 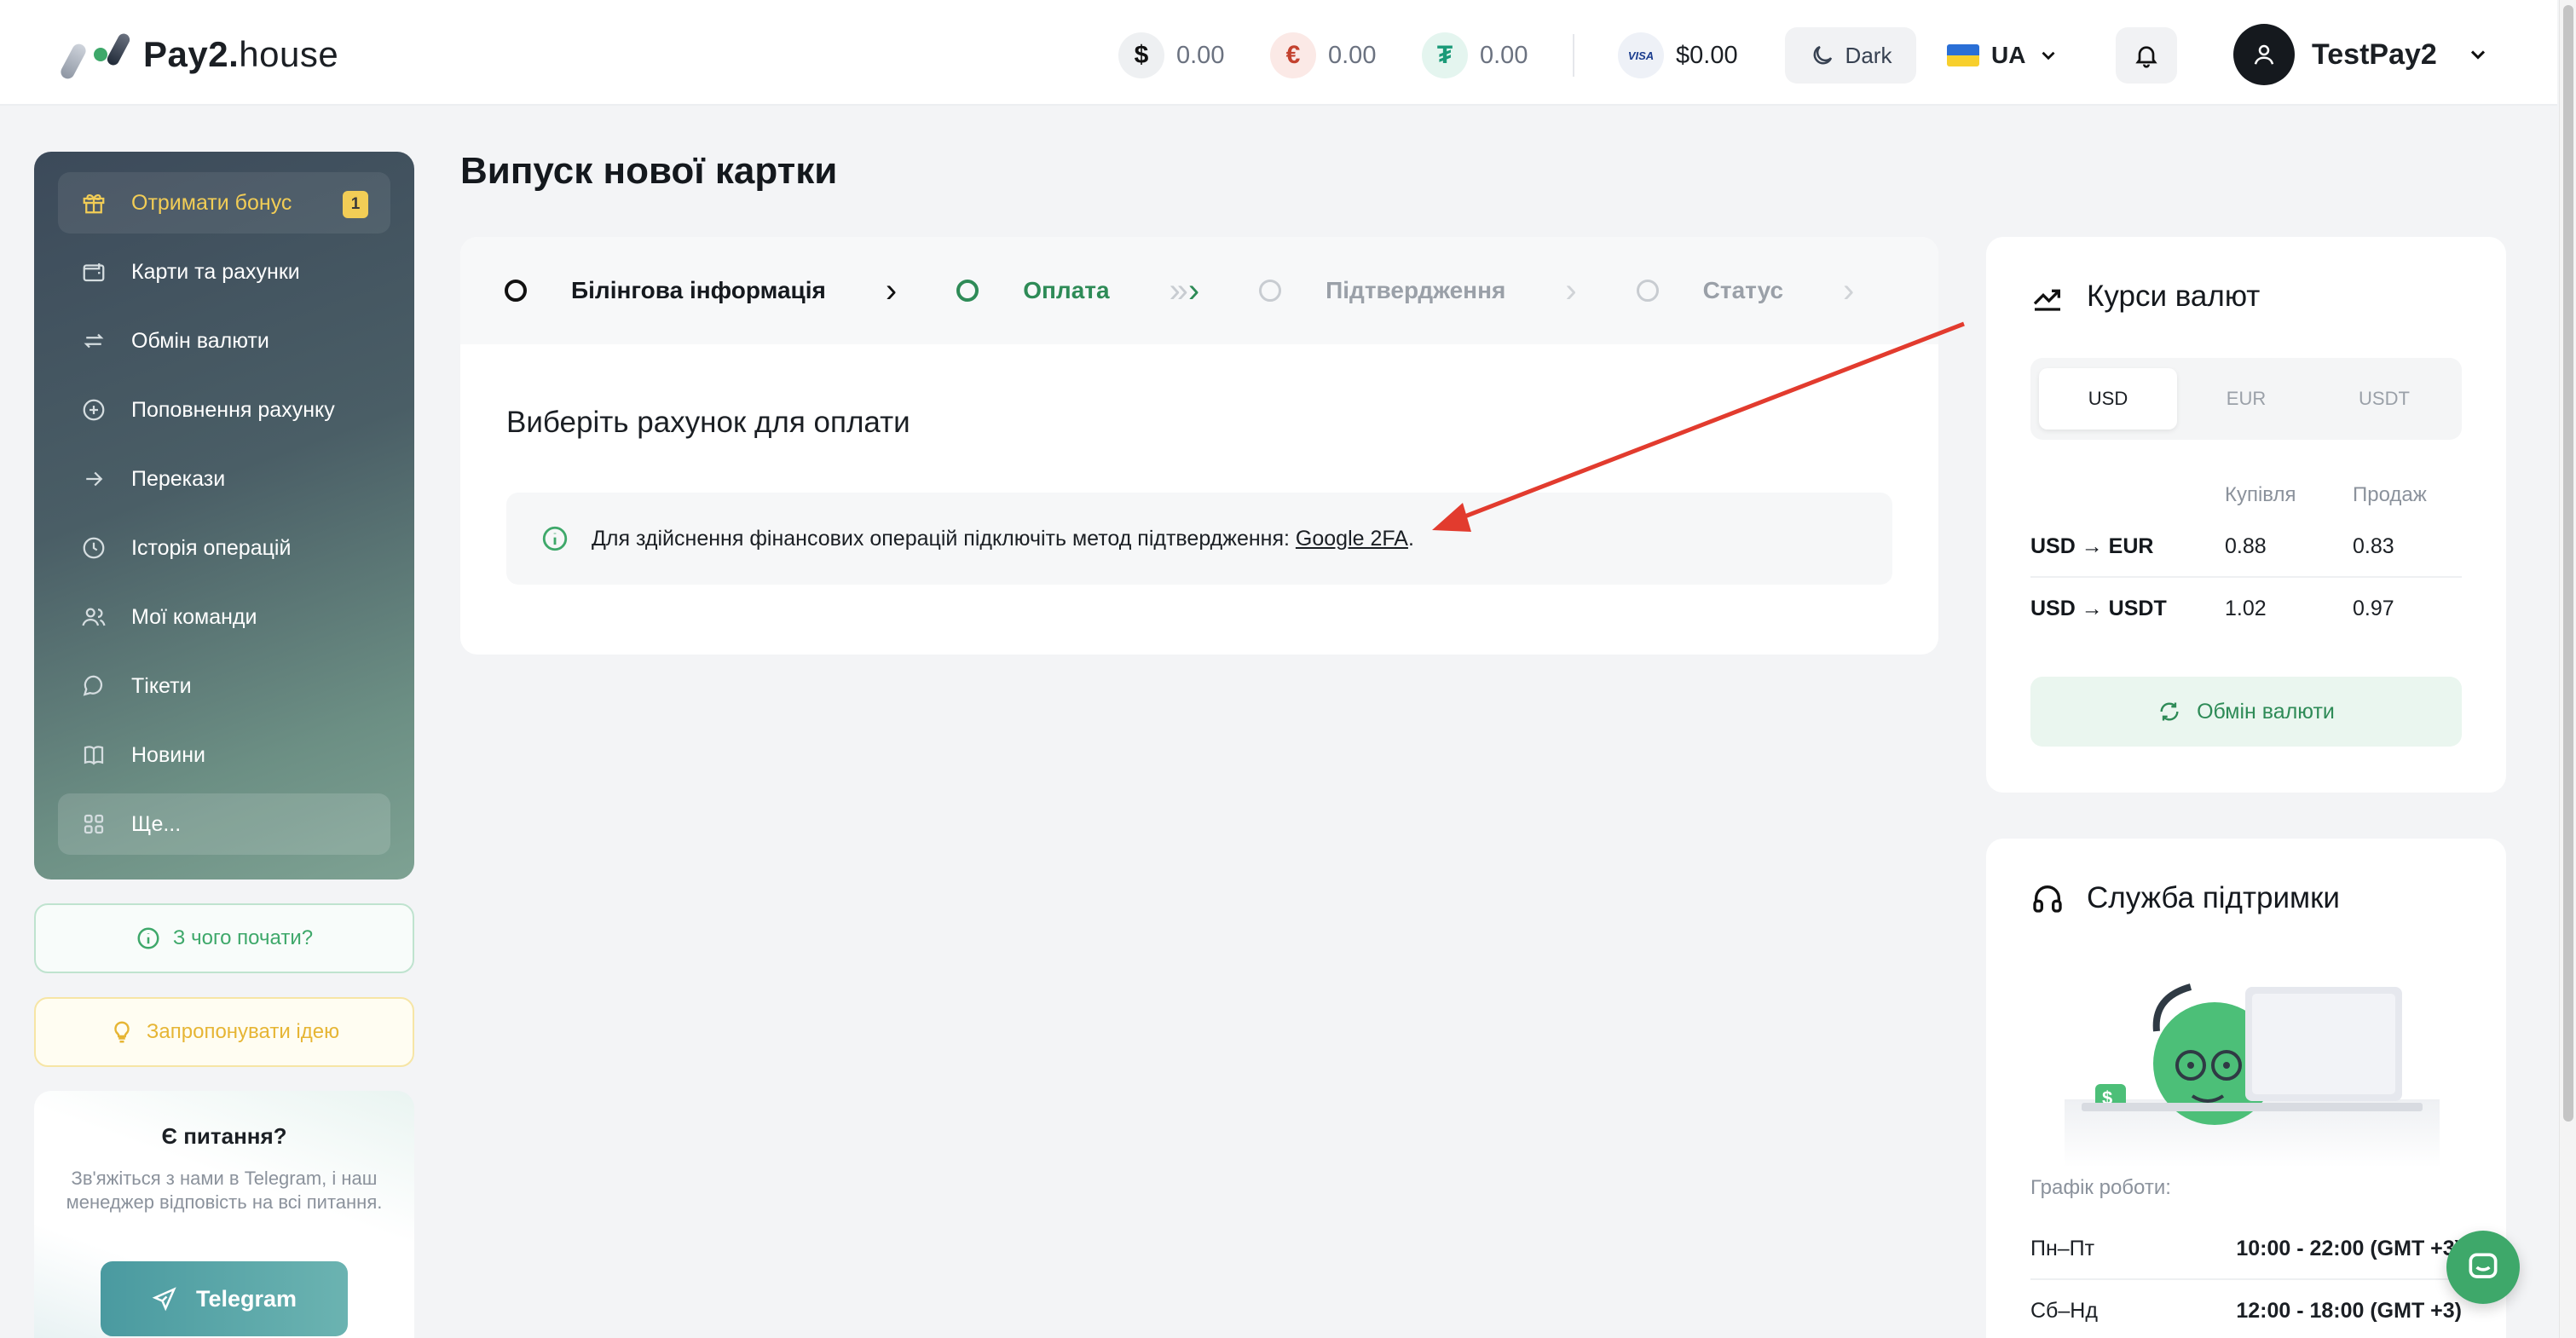 What do you see at coordinates (2146, 55) in the screenshot?
I see `notifications-button` at bounding box center [2146, 55].